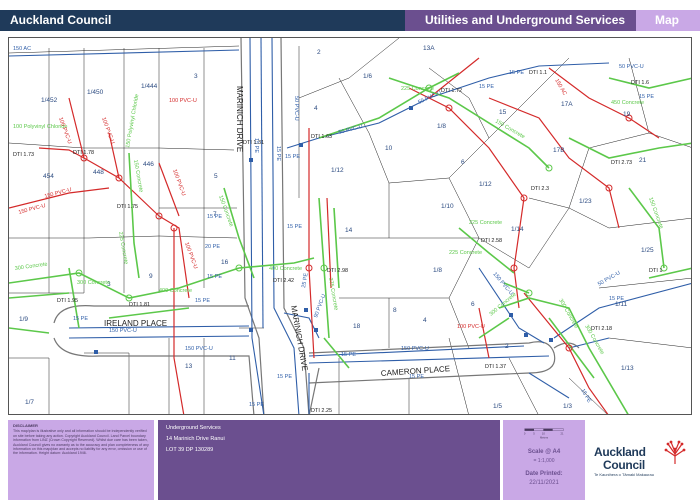  What do you see at coordinates (151, 276) in the screenshot?
I see `parcel-label: 9` at bounding box center [151, 276].